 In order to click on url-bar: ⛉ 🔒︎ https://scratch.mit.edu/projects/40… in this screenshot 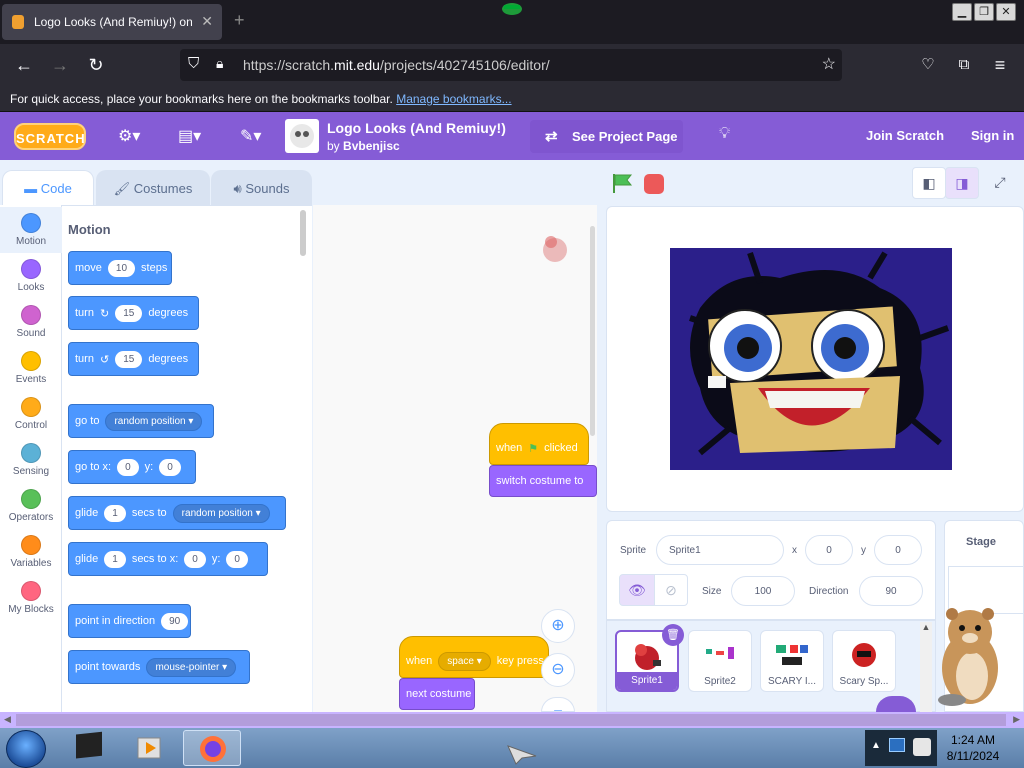, I will do `click(511, 65)`.